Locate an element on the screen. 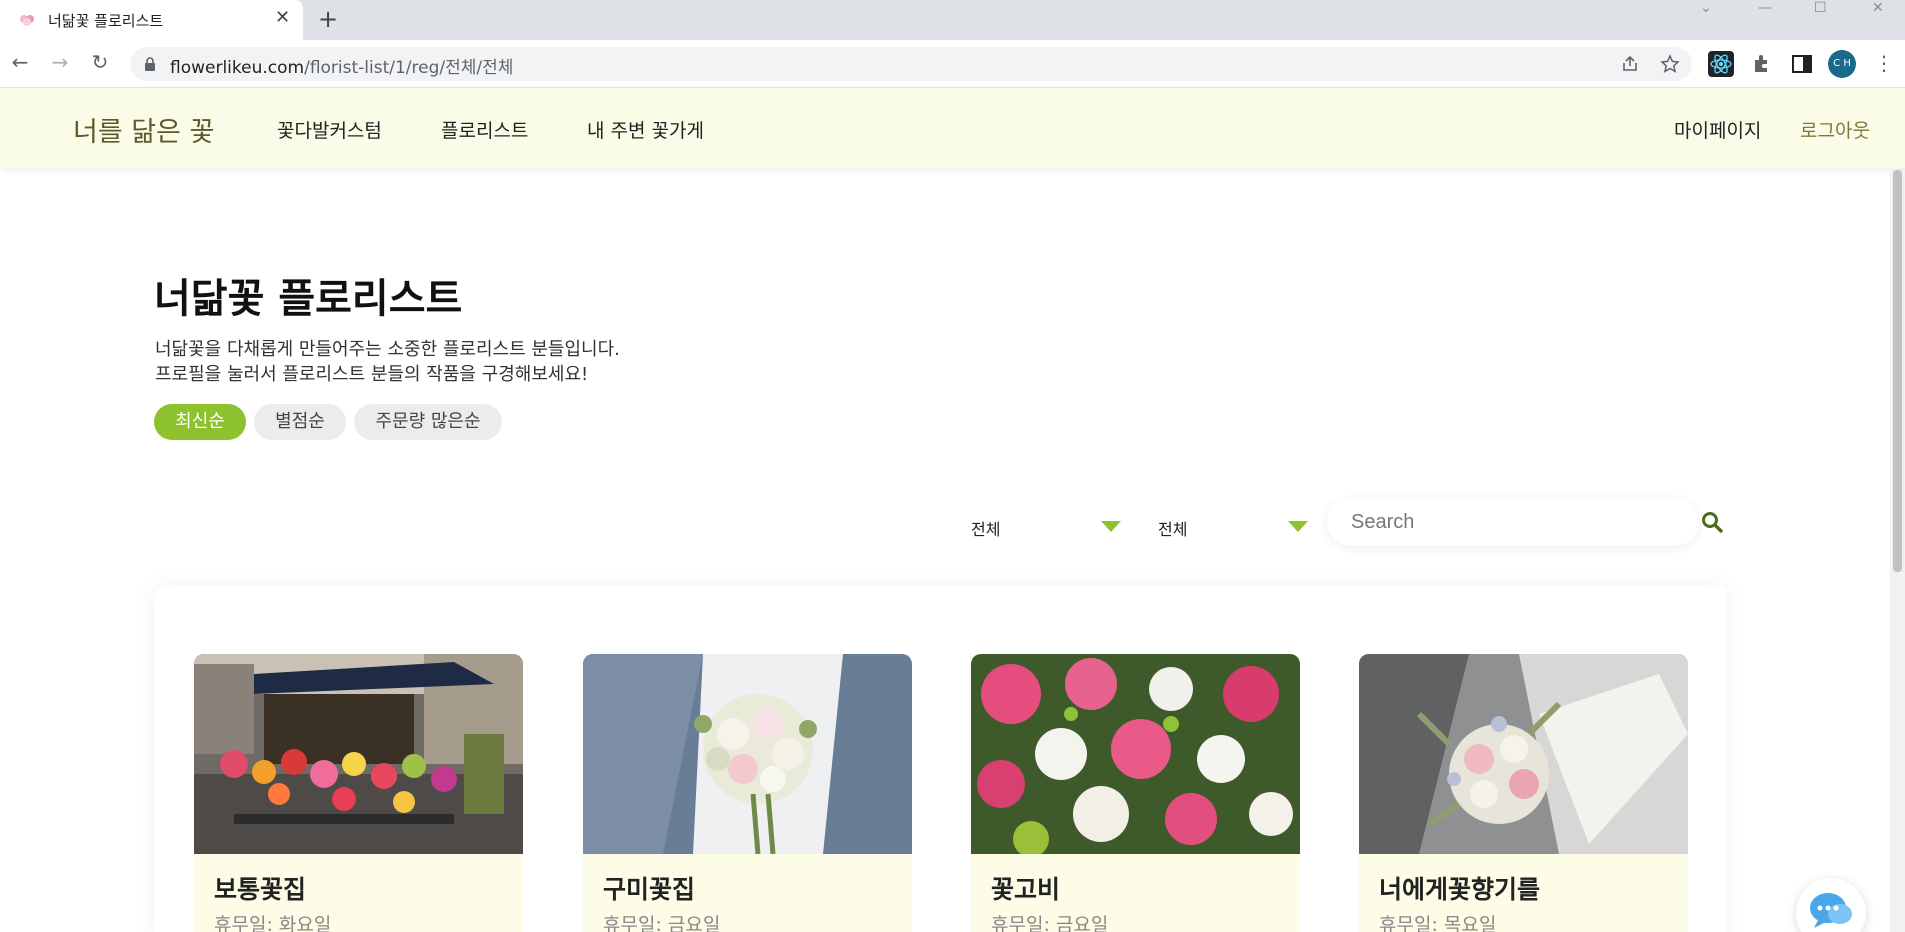 This screenshot has height=932, width=1905. page-title: 너닮꽃 플로리스트 is located at coordinates (308, 299).